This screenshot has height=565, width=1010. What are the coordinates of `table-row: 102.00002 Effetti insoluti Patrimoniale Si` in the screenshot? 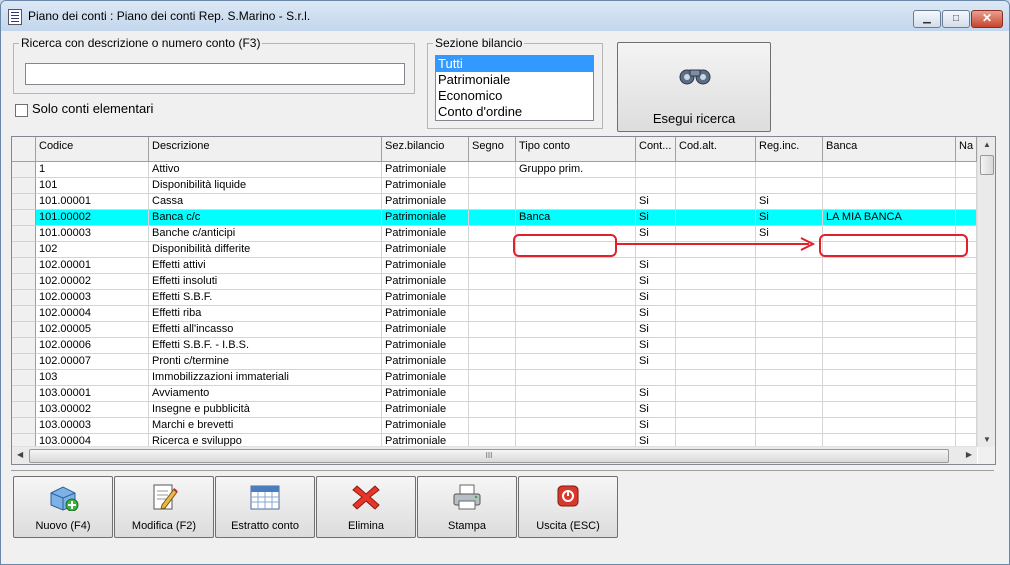 It's located at (494, 282).